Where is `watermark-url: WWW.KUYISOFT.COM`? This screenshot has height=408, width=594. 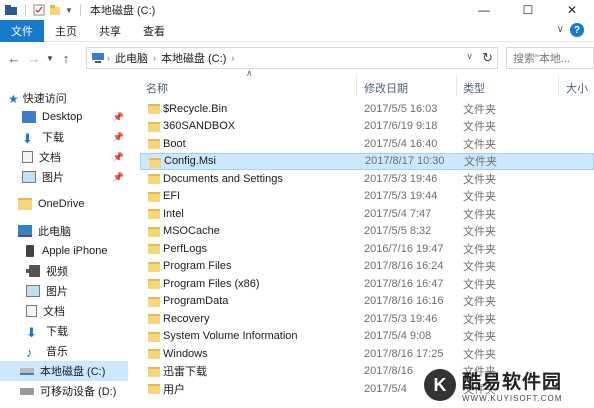 watermark-url: WWW.KUYISOFT.COM is located at coordinates (512, 398).